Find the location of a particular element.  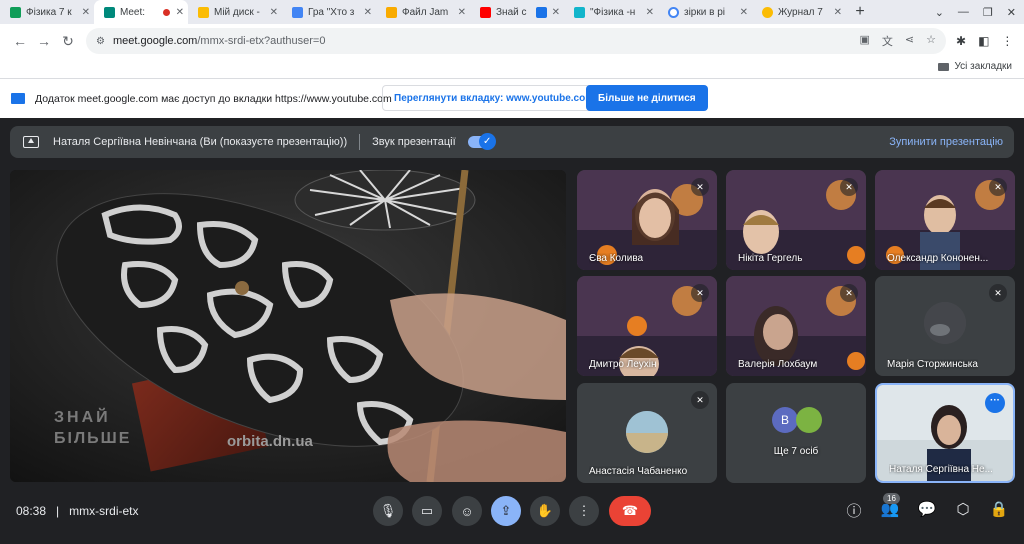

tab-title: "Фізика -н is located at coordinates (613, 12).